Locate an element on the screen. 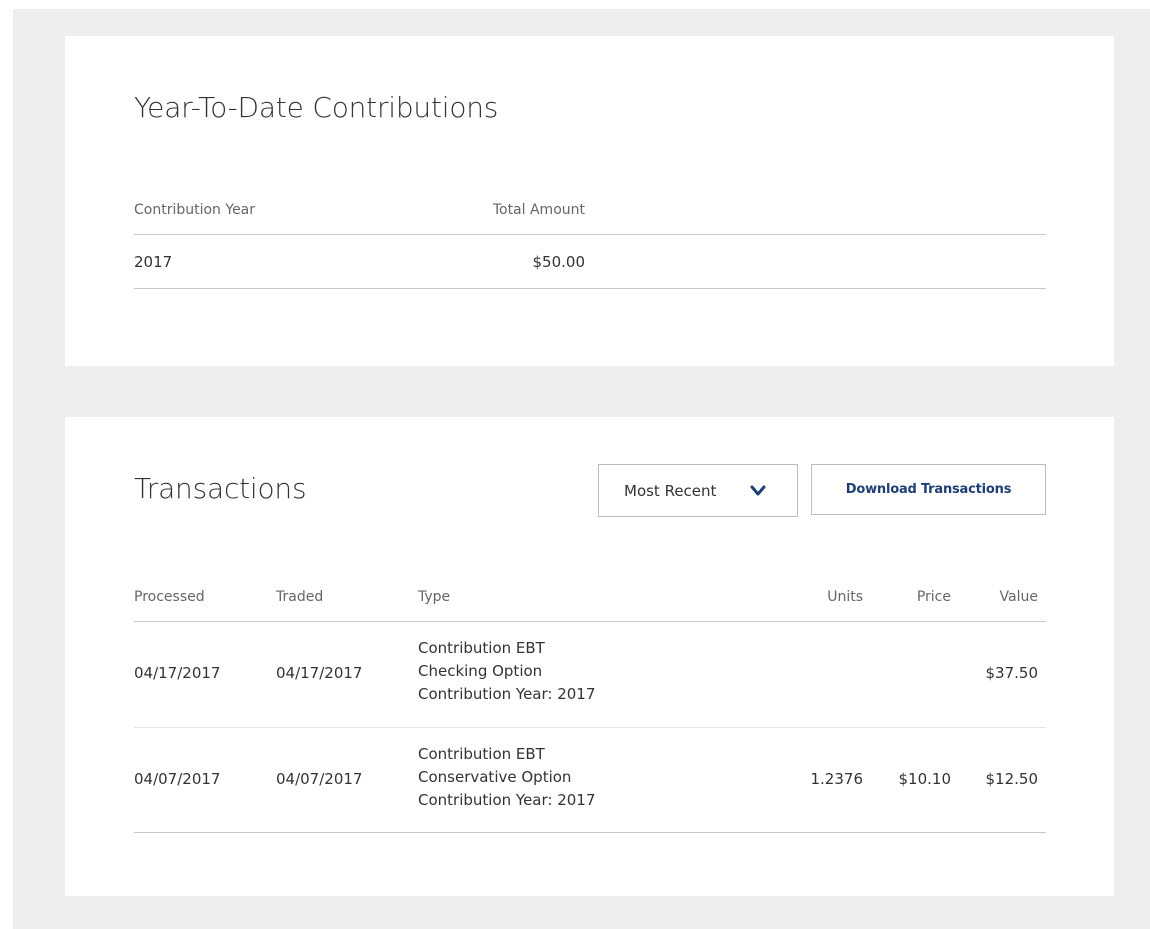 This screenshot has width=1150, height=929. sort-dropdown-label: Most Recent is located at coordinates (670, 490).